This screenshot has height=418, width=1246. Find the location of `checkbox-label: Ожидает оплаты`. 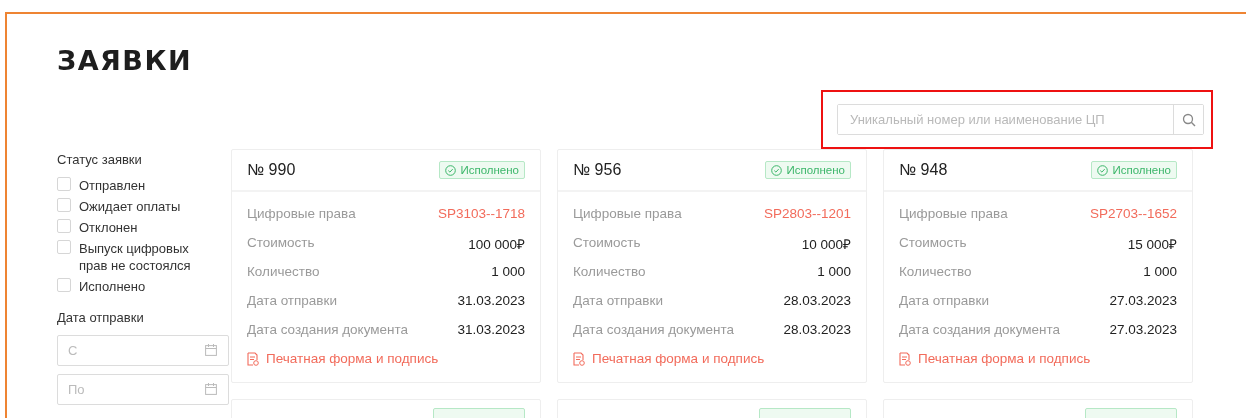

checkbox-label: Ожидает оплаты is located at coordinates (130, 206).